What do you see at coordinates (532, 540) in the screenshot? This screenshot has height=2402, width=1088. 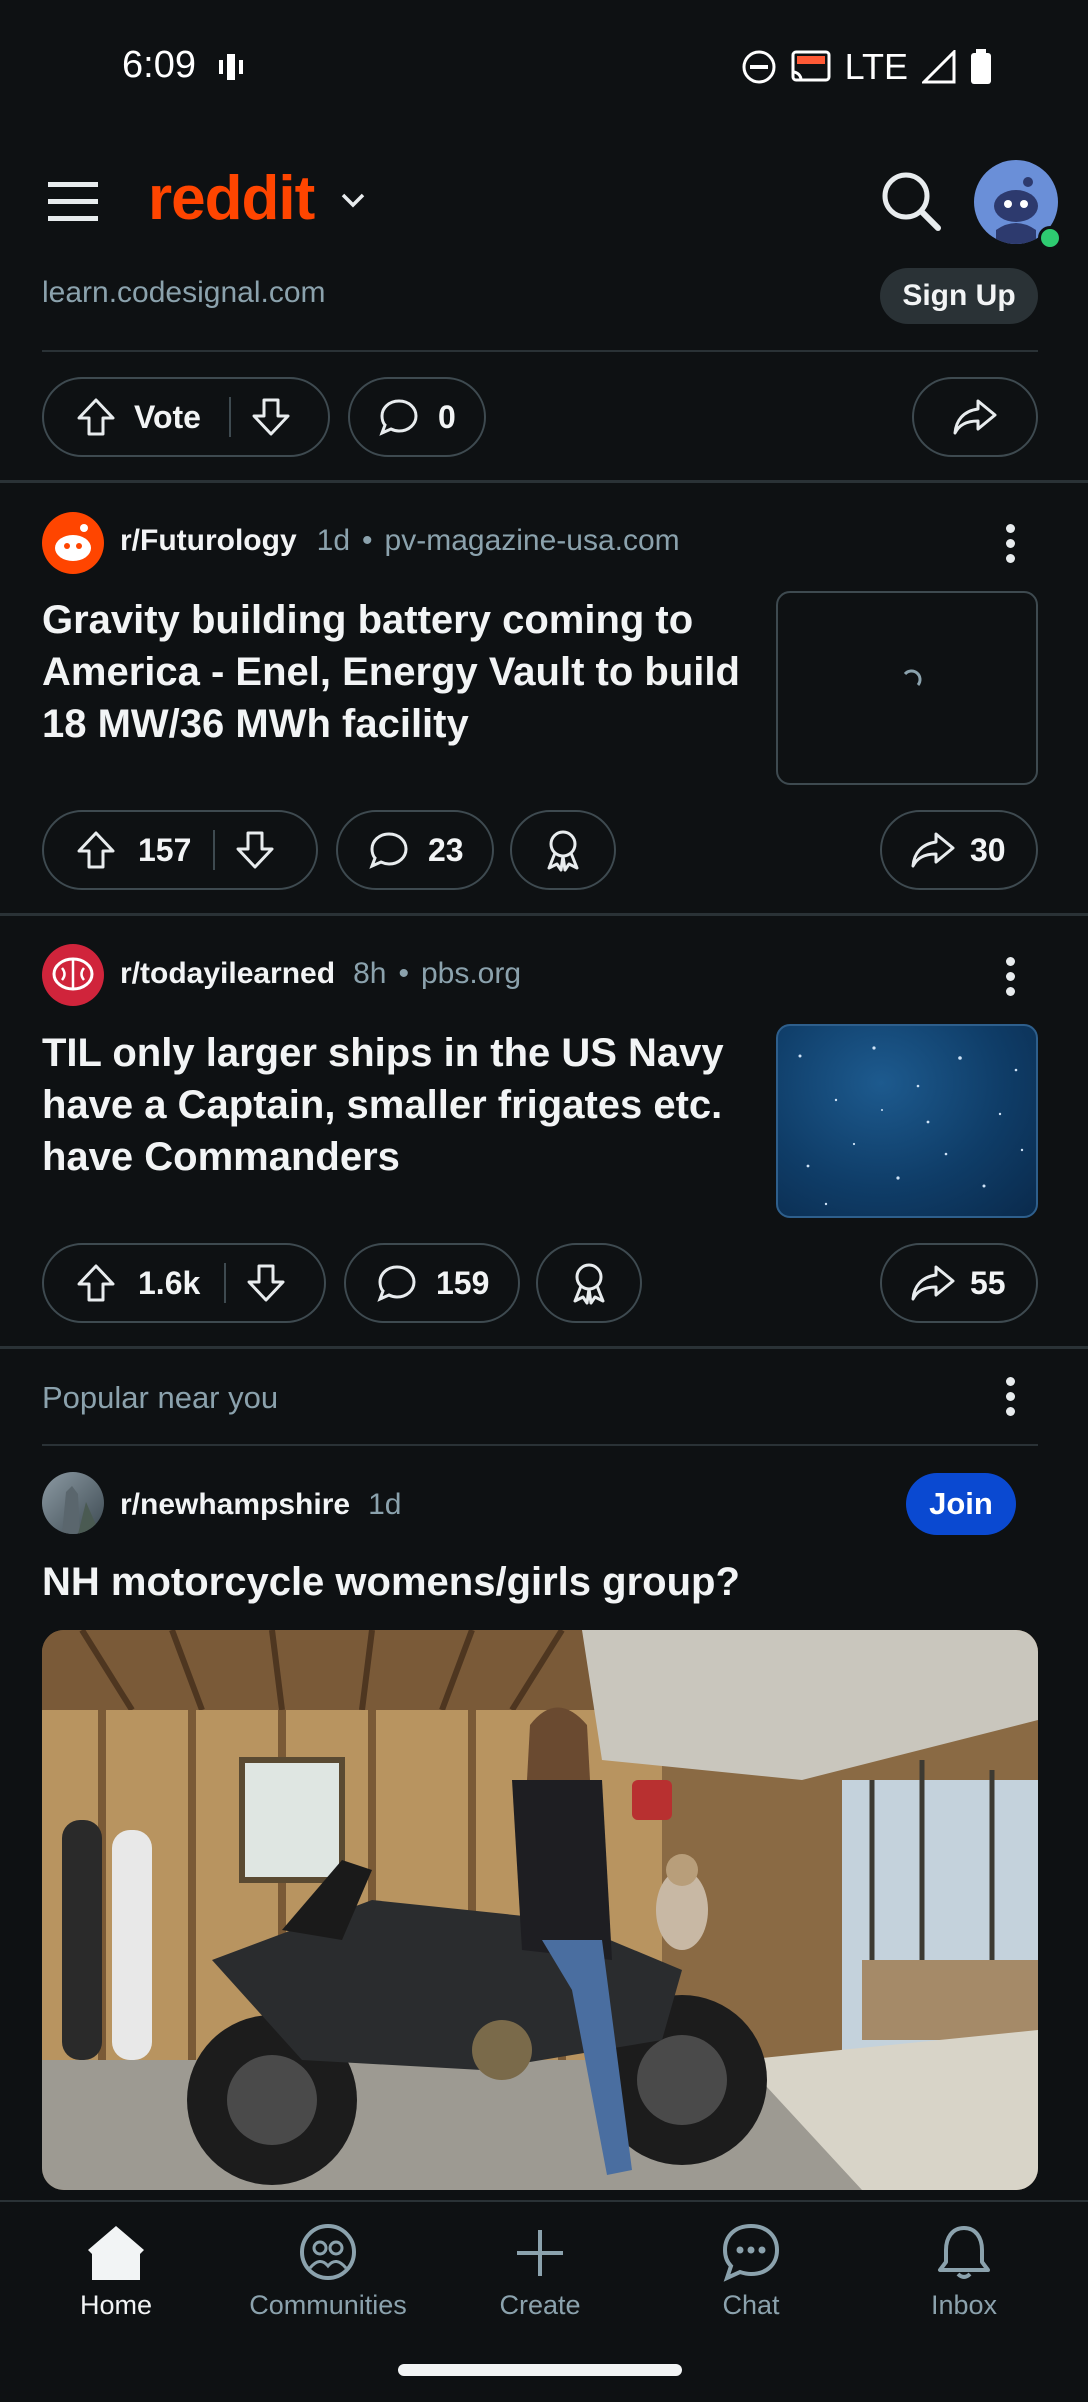 I see `post-domain: pv-magazine-usa.com` at bounding box center [532, 540].